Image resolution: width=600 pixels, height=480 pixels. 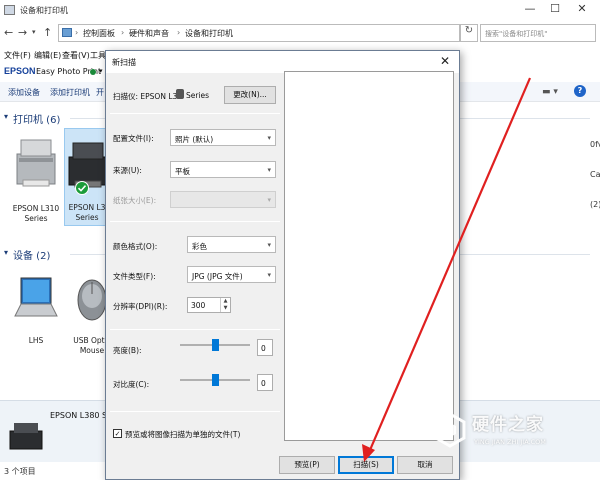 I want to click on watermark-text: 硬件之家, so click(x=508, y=425).